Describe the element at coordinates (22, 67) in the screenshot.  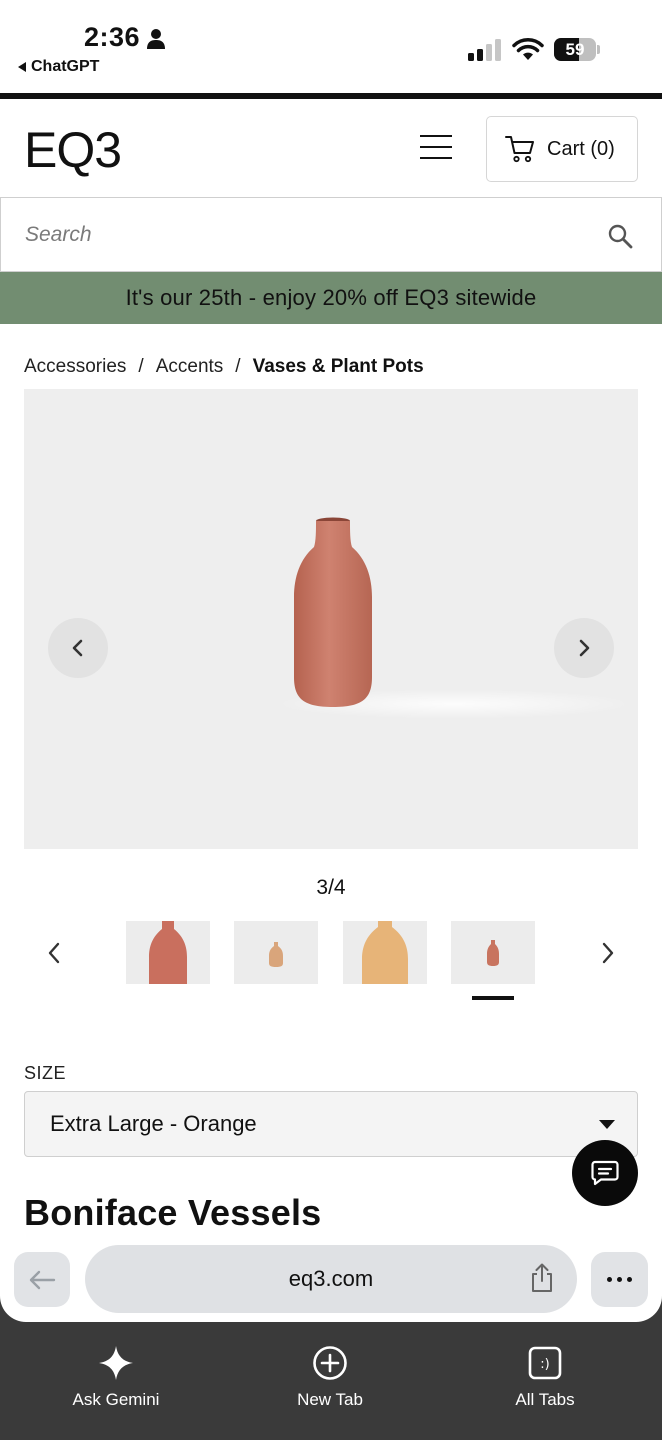
I see `back-triangle-icon` at that location.